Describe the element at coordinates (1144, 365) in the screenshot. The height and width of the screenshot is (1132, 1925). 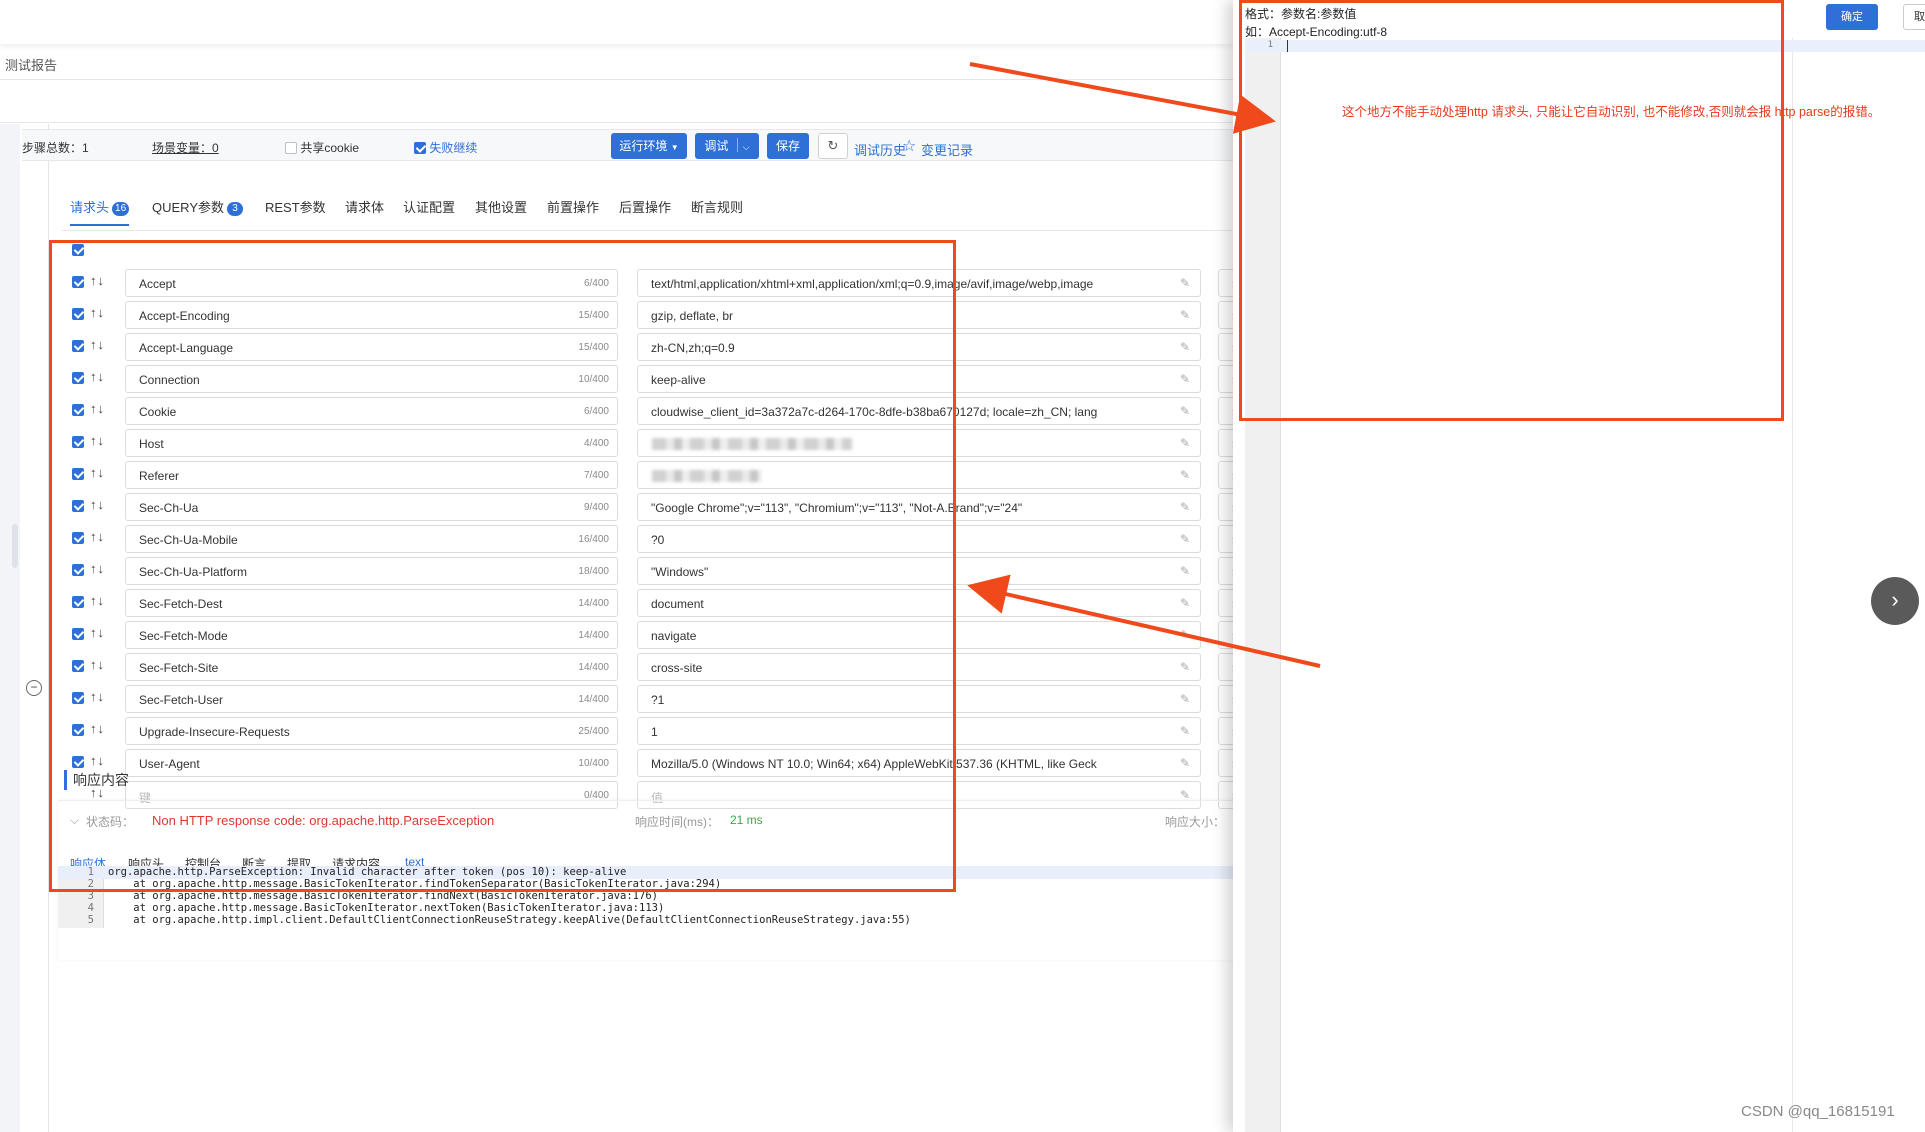
I see `annotation-arrows` at that location.